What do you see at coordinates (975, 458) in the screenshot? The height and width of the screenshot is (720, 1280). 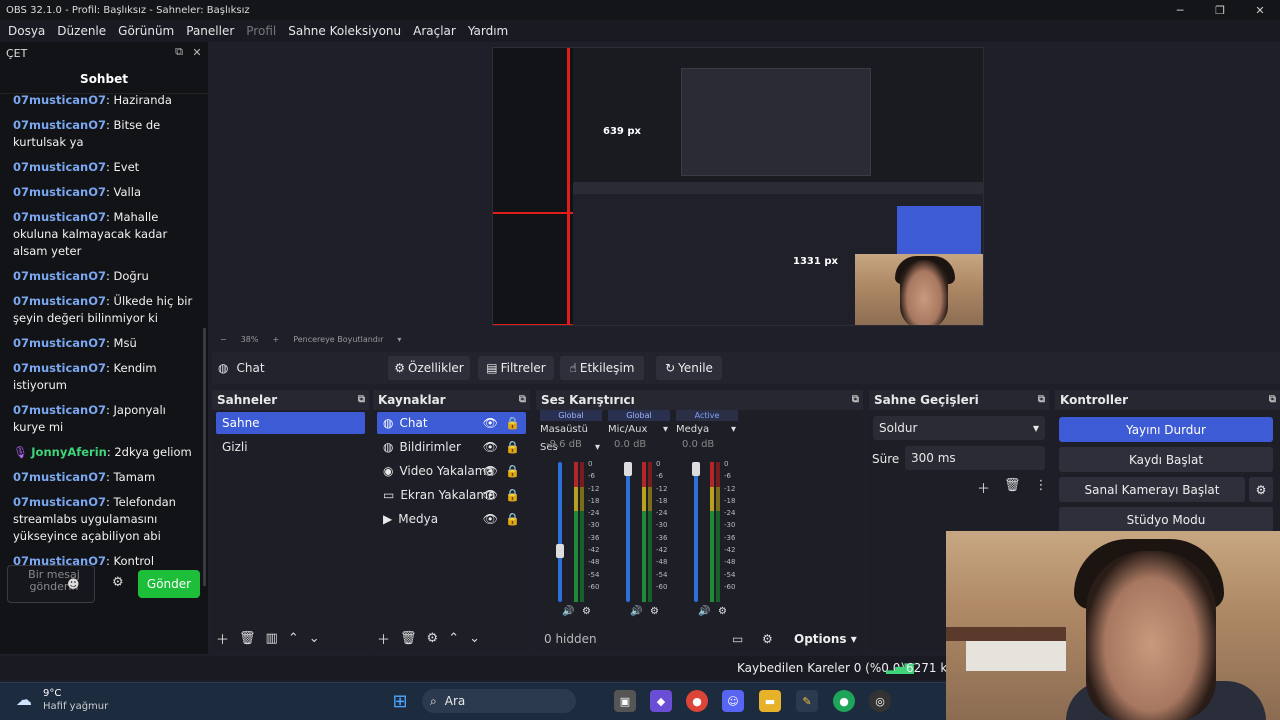 I see `duration-input: 300 ms` at bounding box center [975, 458].